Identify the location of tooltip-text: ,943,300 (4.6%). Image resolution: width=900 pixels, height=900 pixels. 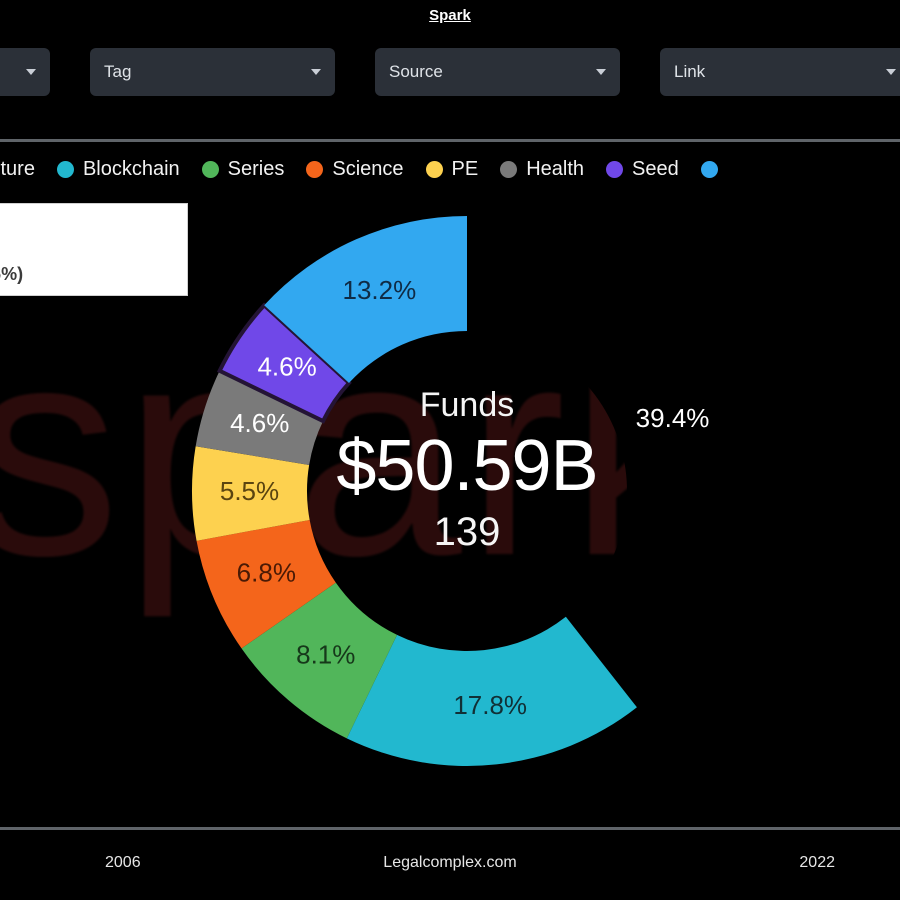
(12, 274).